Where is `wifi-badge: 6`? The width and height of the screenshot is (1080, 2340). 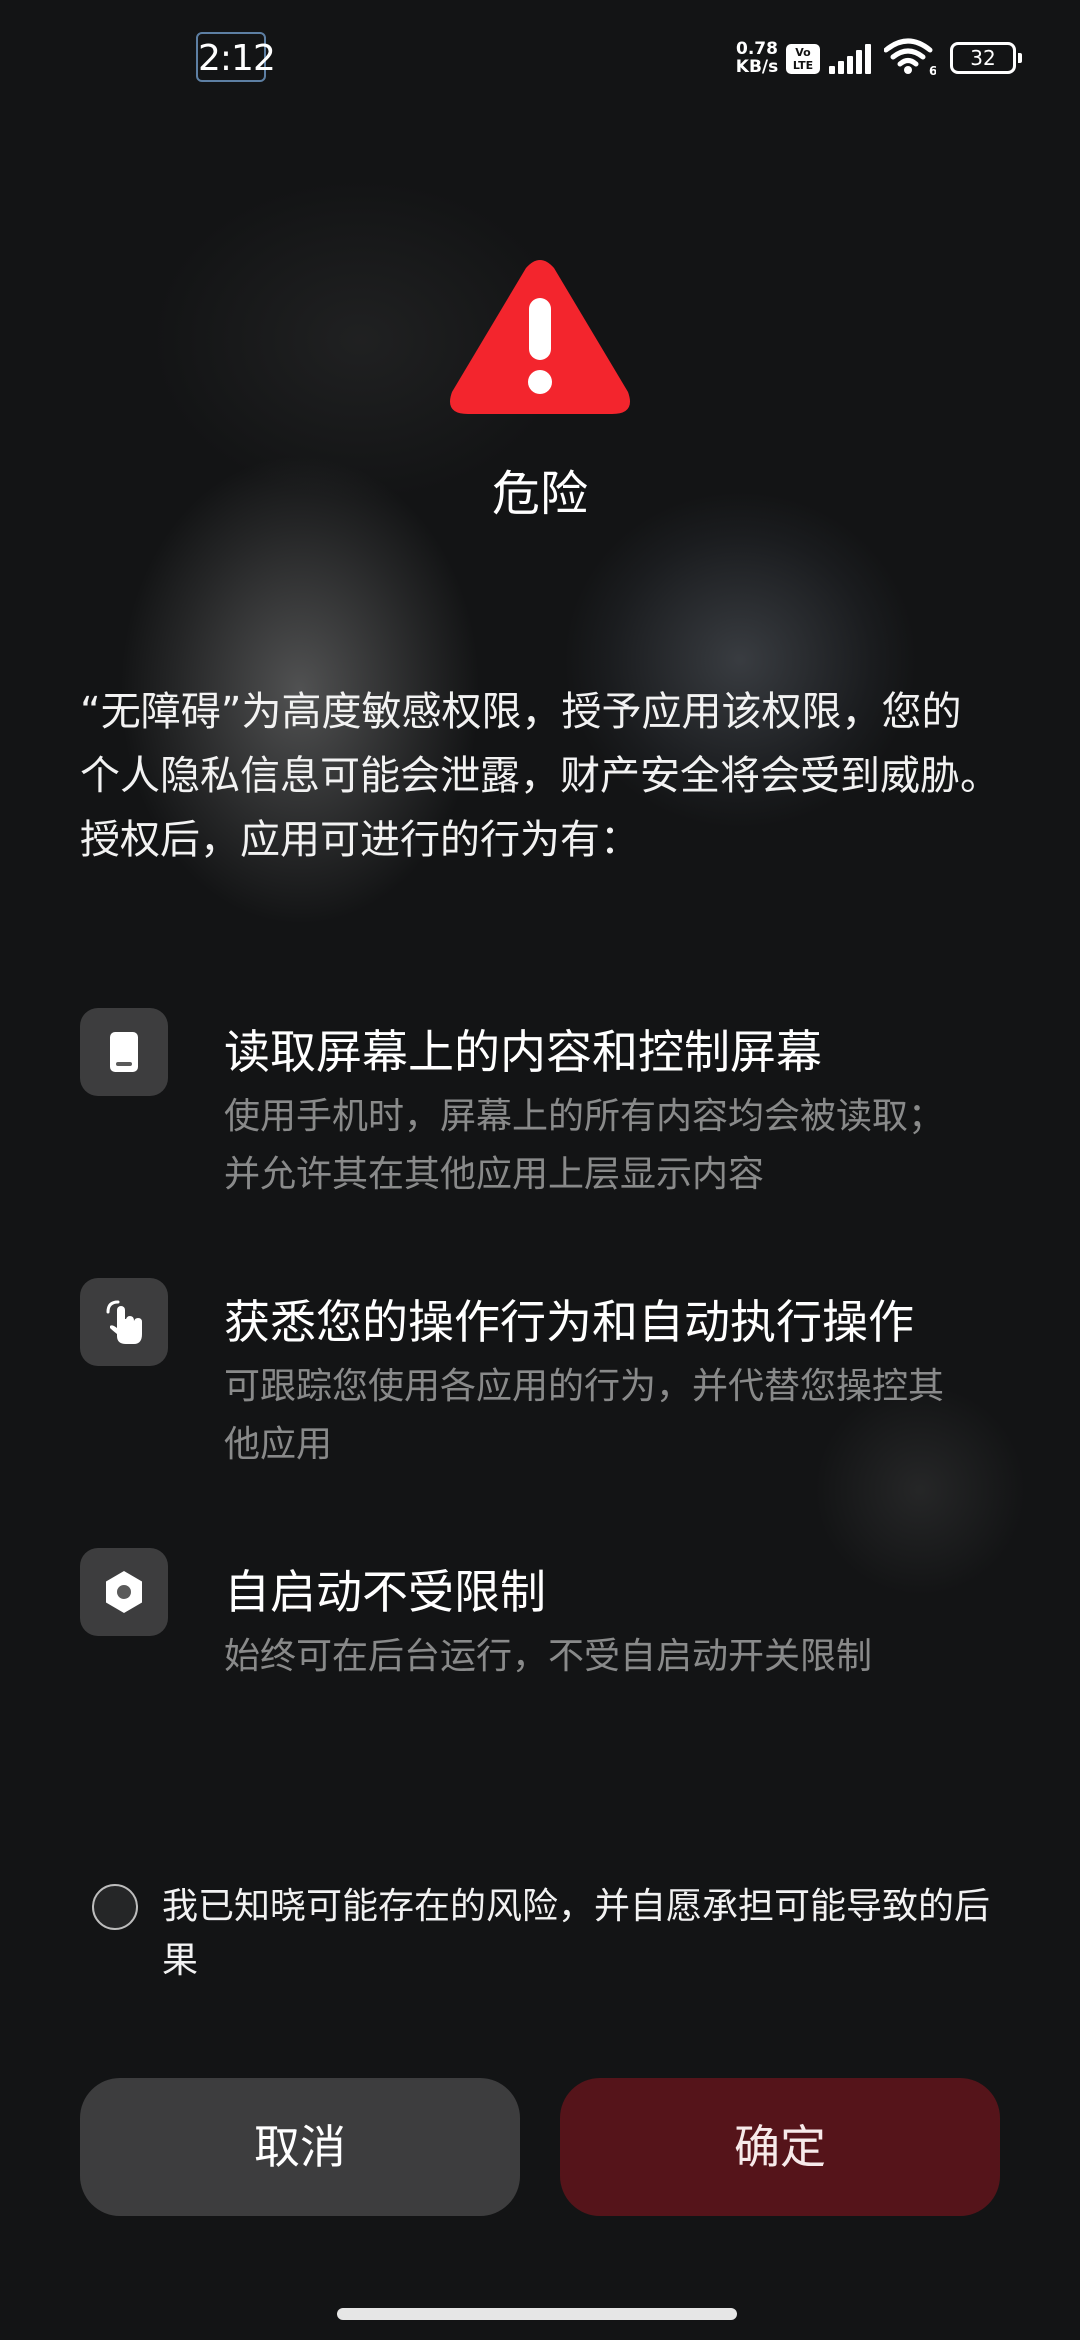
wifi-badge: 6 is located at coordinates (932, 70).